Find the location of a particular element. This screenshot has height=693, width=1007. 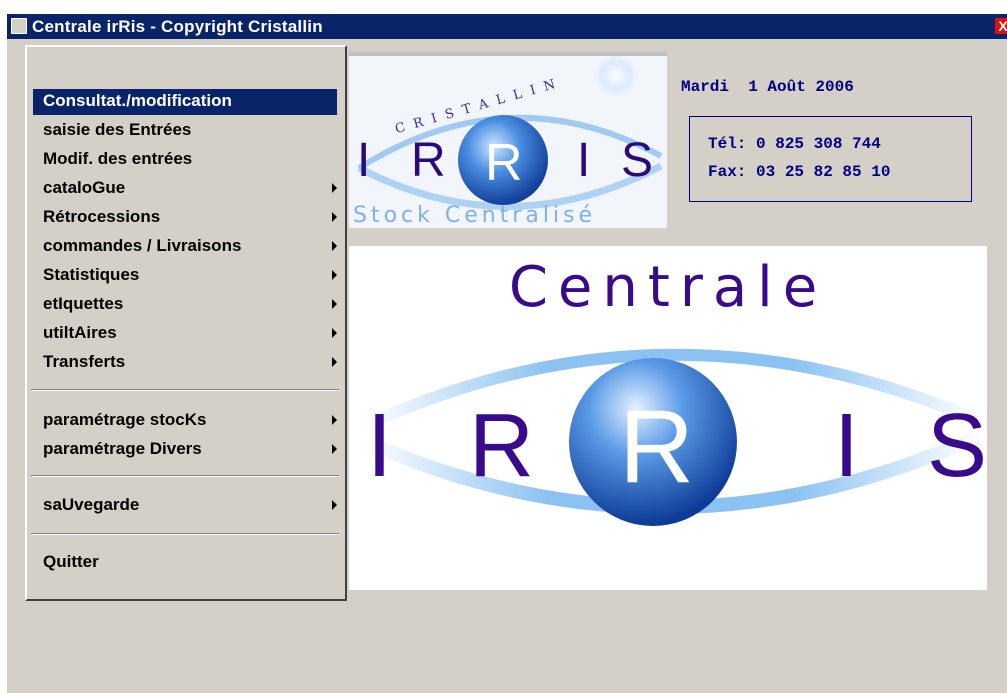

phone-number: Tél: 0 825 308 744 is located at coordinates (794, 144).